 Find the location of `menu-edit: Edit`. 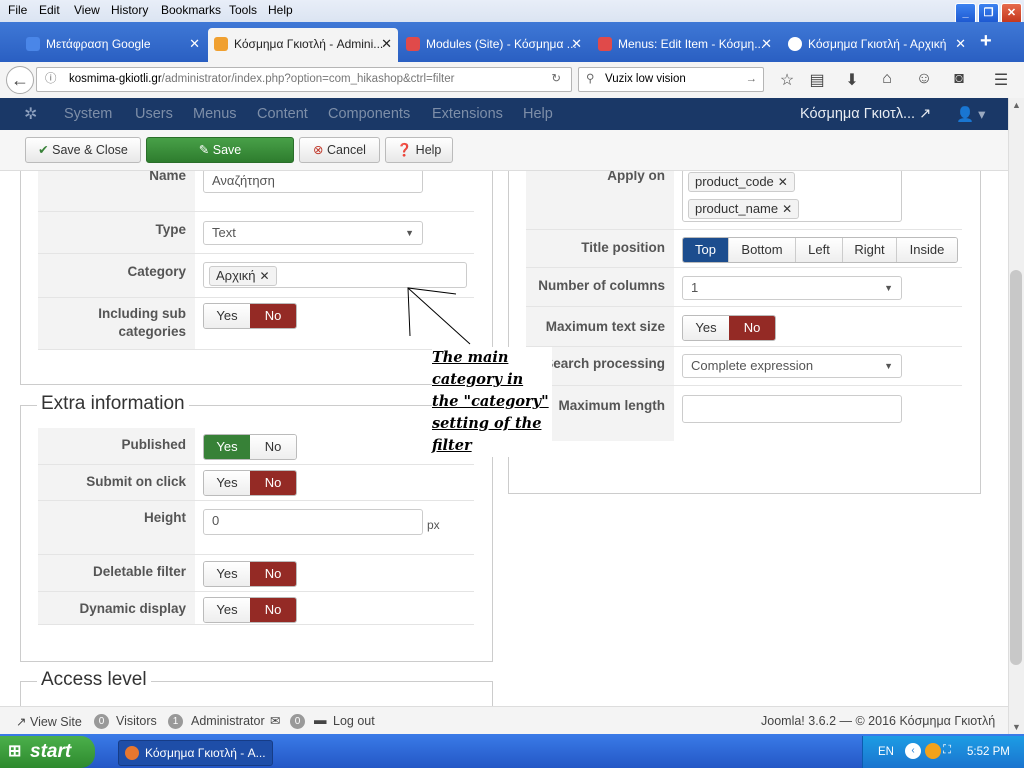

menu-edit: Edit is located at coordinates (49, 10).